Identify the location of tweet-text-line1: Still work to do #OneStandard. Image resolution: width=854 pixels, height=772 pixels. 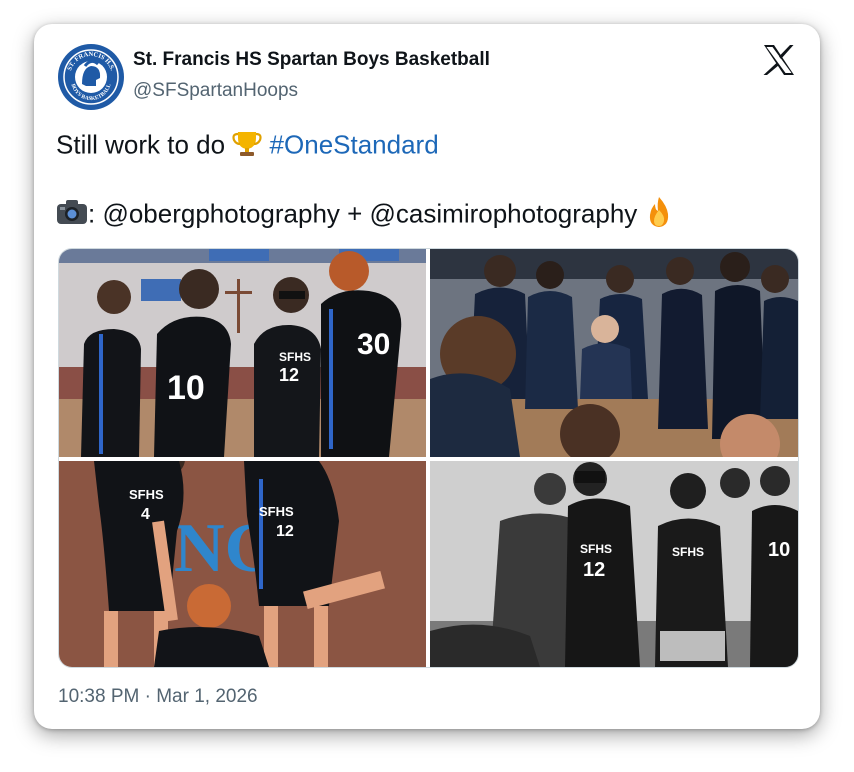
(247, 146).